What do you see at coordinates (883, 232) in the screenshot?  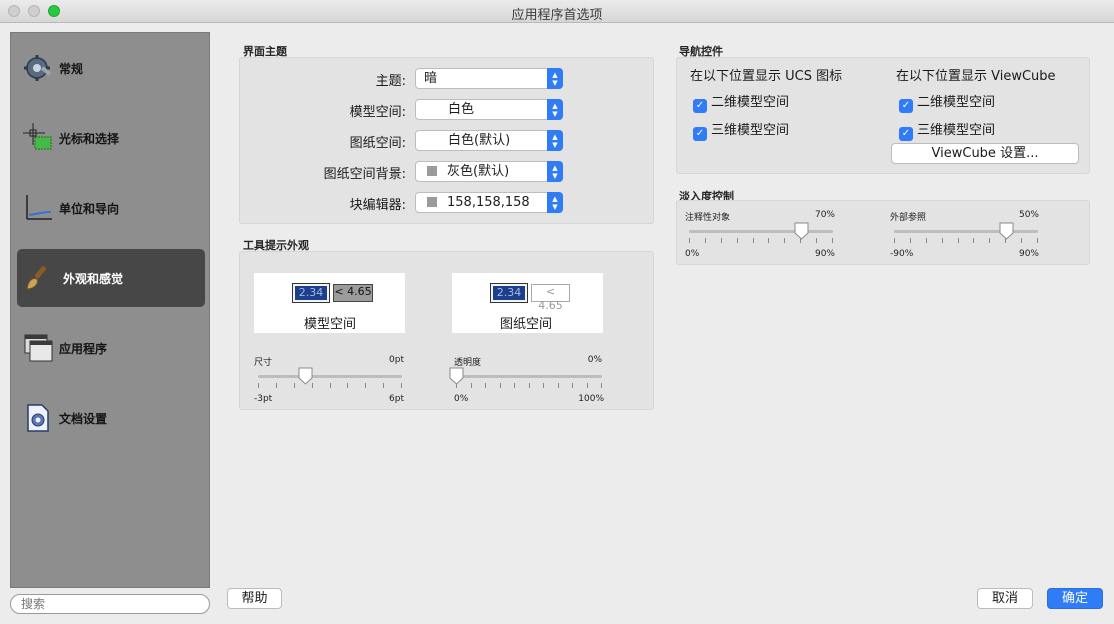 I see `fade-panel: 注释性对象 70% 0% 90% 外部参照 50% -90% 90%` at bounding box center [883, 232].